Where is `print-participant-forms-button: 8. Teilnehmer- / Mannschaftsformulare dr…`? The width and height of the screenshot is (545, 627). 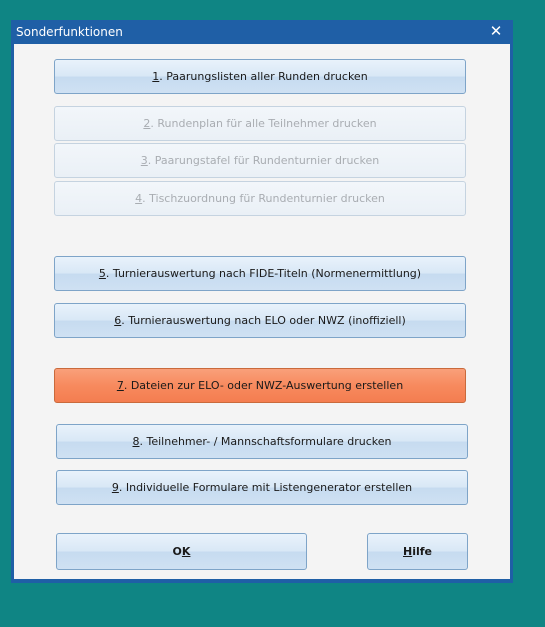
print-participant-forms-button: 8. Teilnehmer- / Mannschaftsformulare dr… is located at coordinates (262, 441).